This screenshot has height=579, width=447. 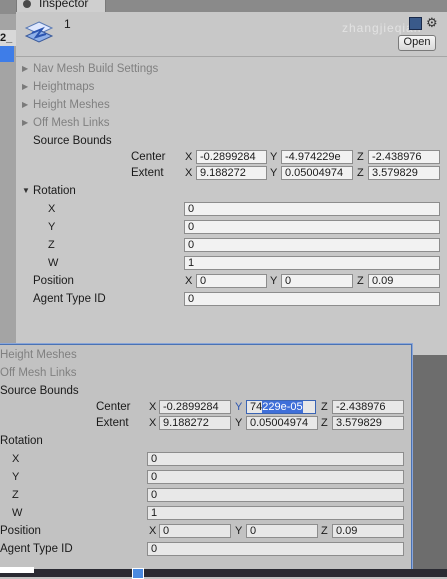 What do you see at coordinates (317, 157) in the screenshot?
I see `center-y-field: -4.974229e` at bounding box center [317, 157].